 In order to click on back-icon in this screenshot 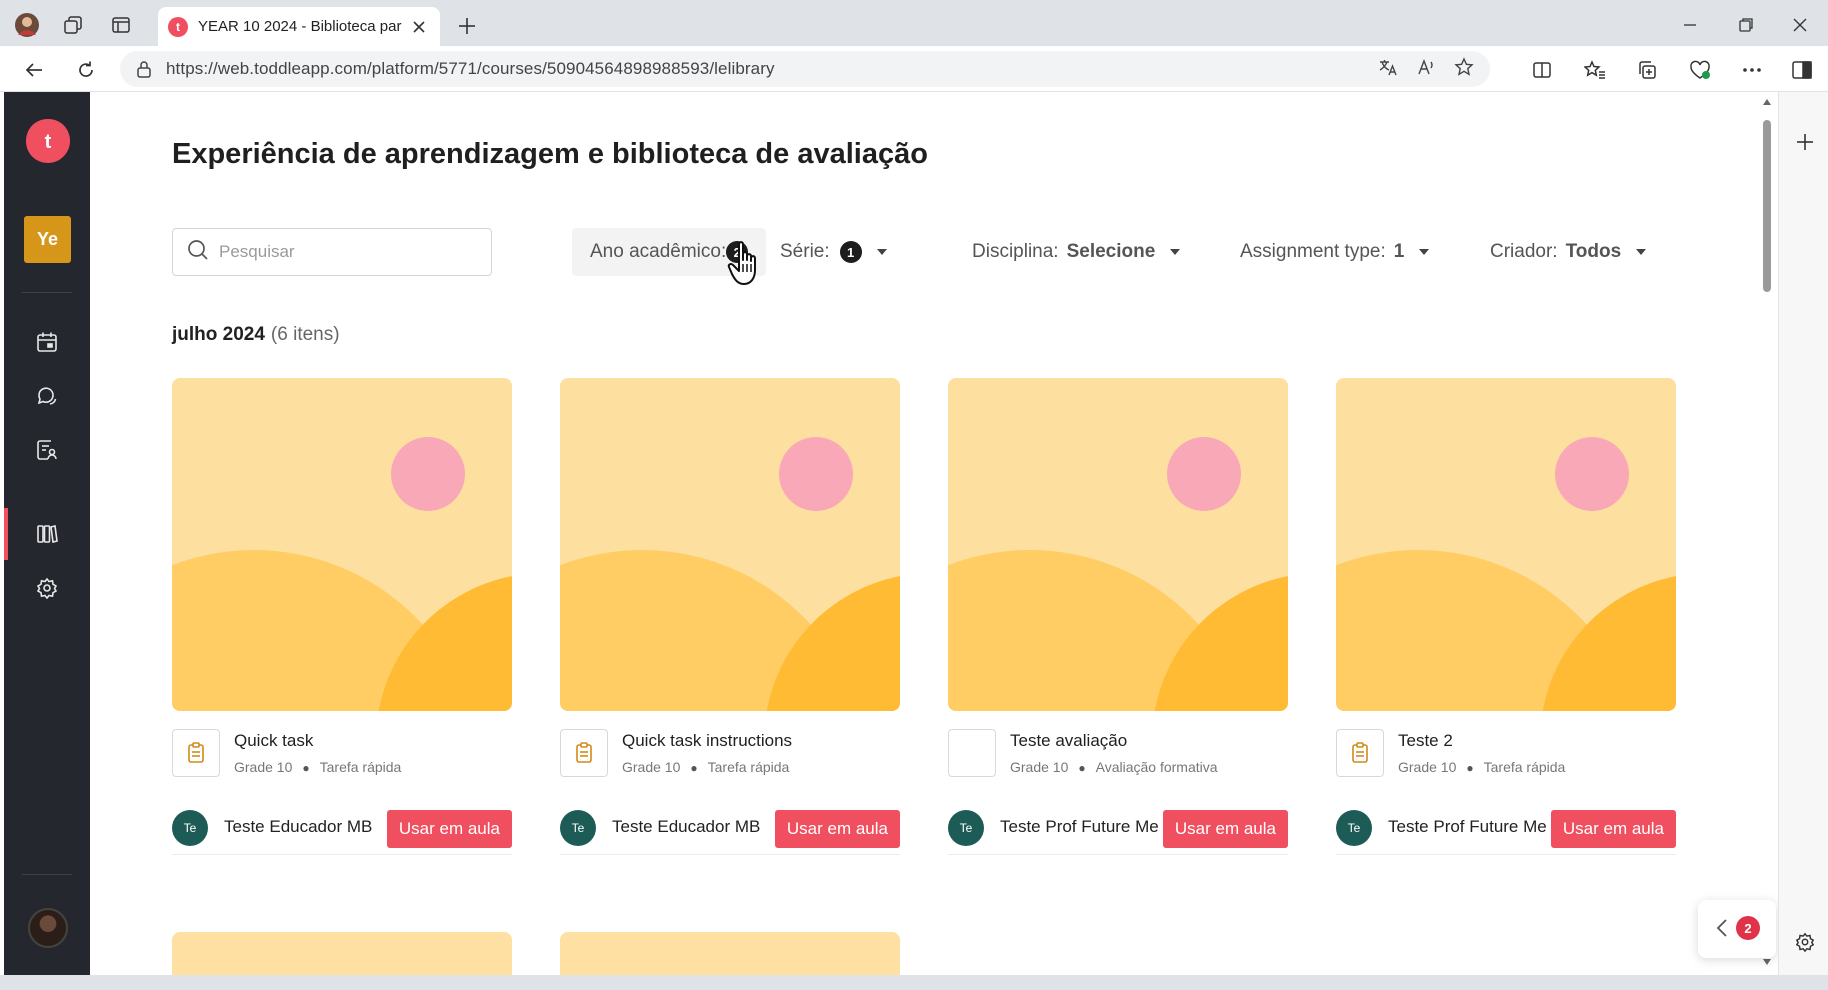, I will do `click(34, 70)`.